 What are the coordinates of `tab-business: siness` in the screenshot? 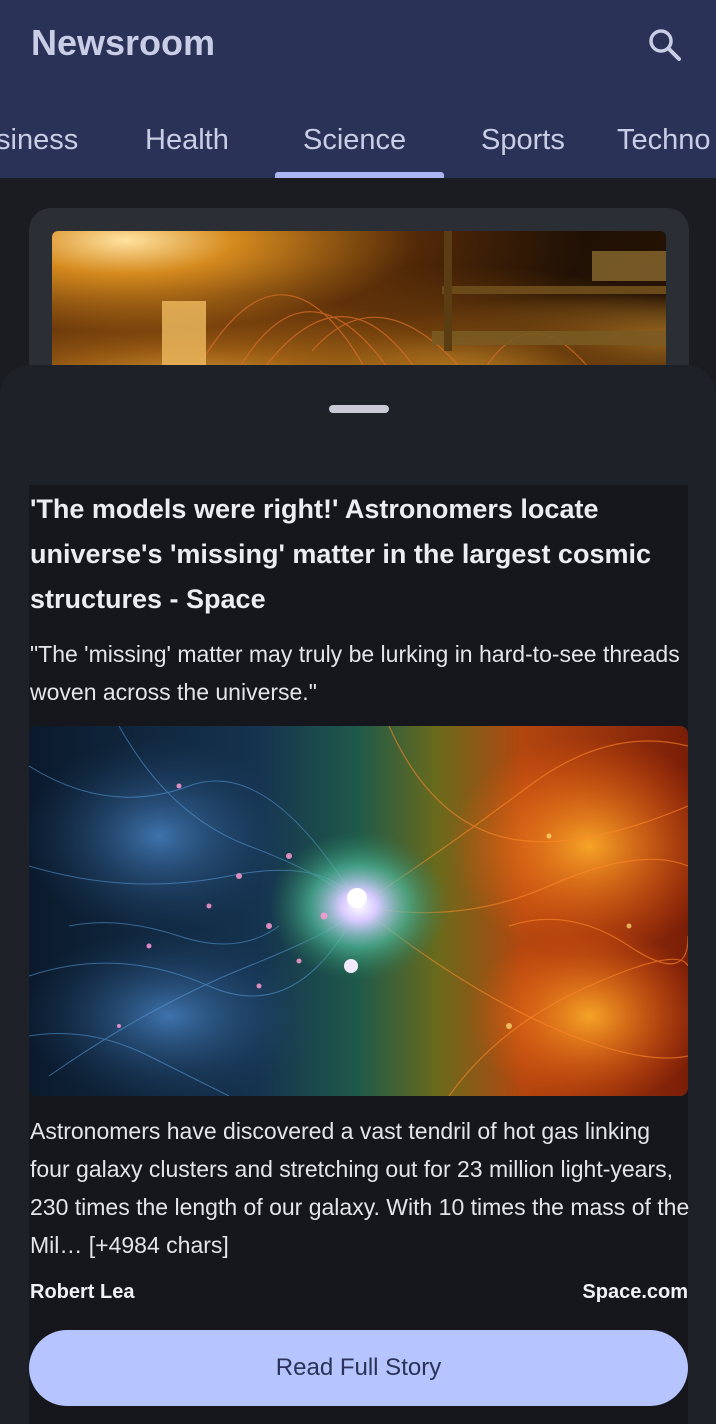 It's located at (39, 140).